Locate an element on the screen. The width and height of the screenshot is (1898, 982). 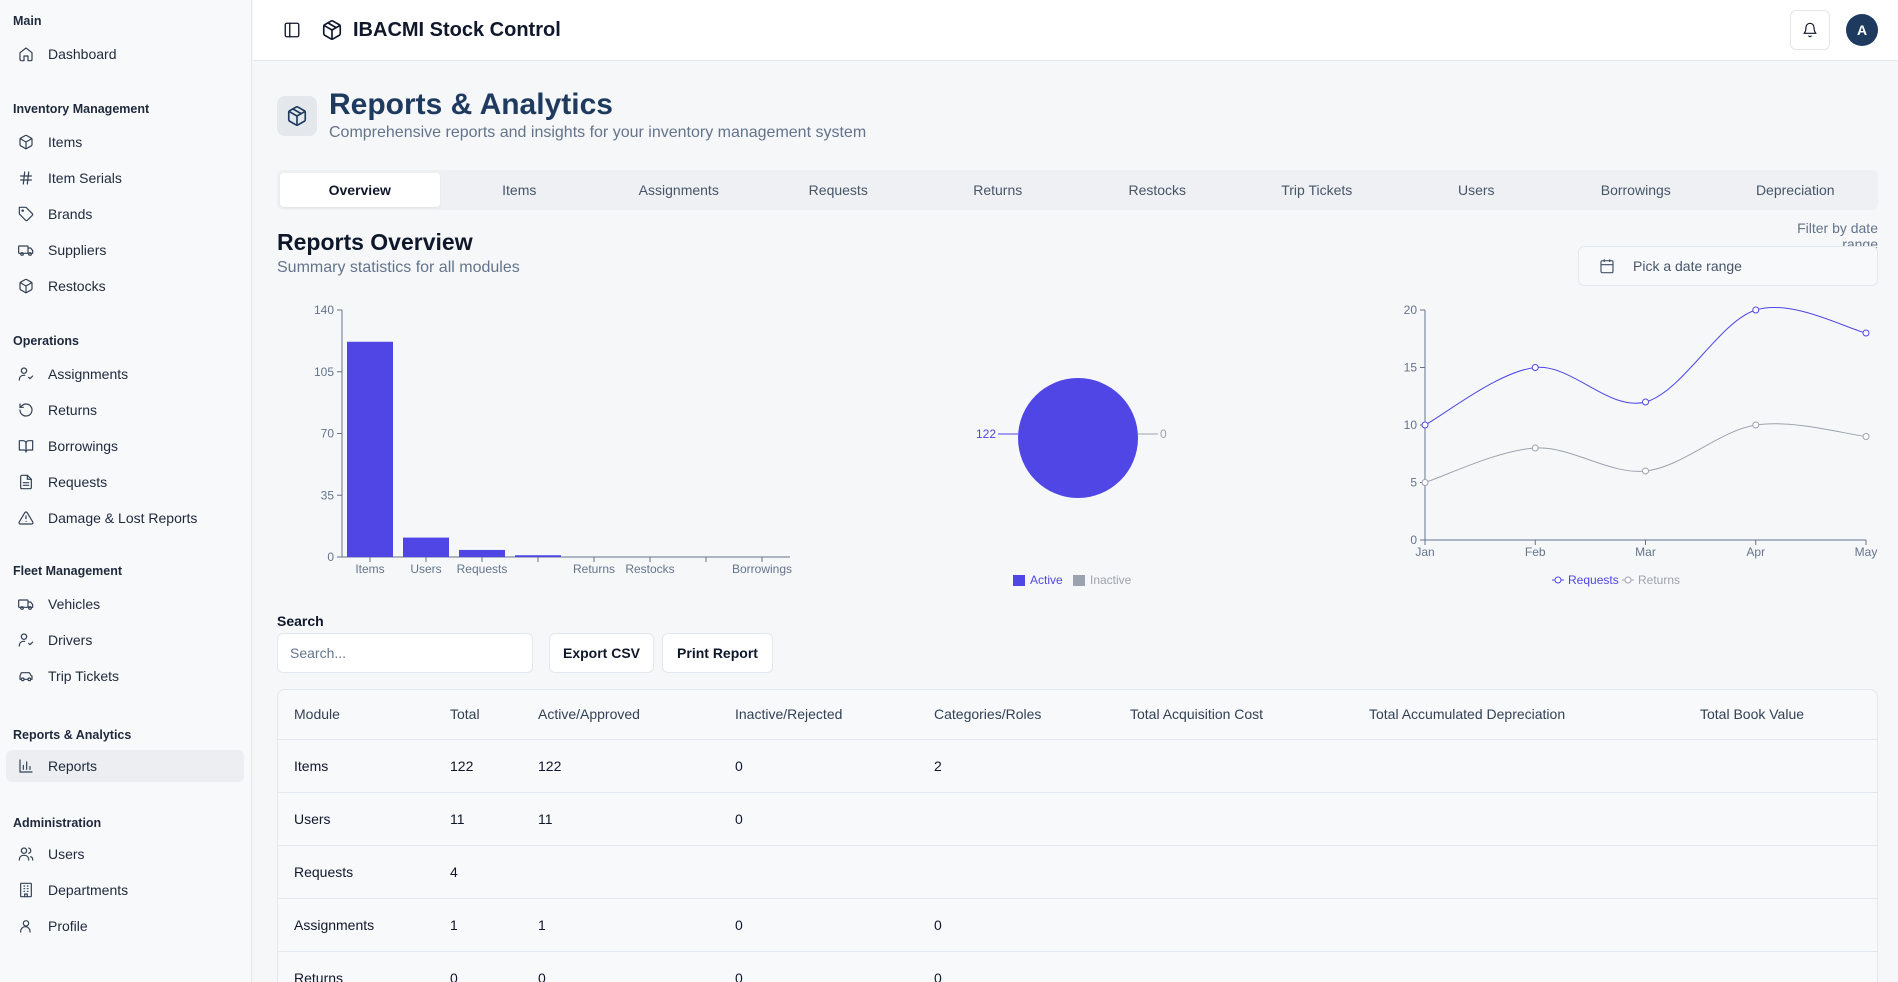
table-cell: Items is located at coordinates (356, 766).